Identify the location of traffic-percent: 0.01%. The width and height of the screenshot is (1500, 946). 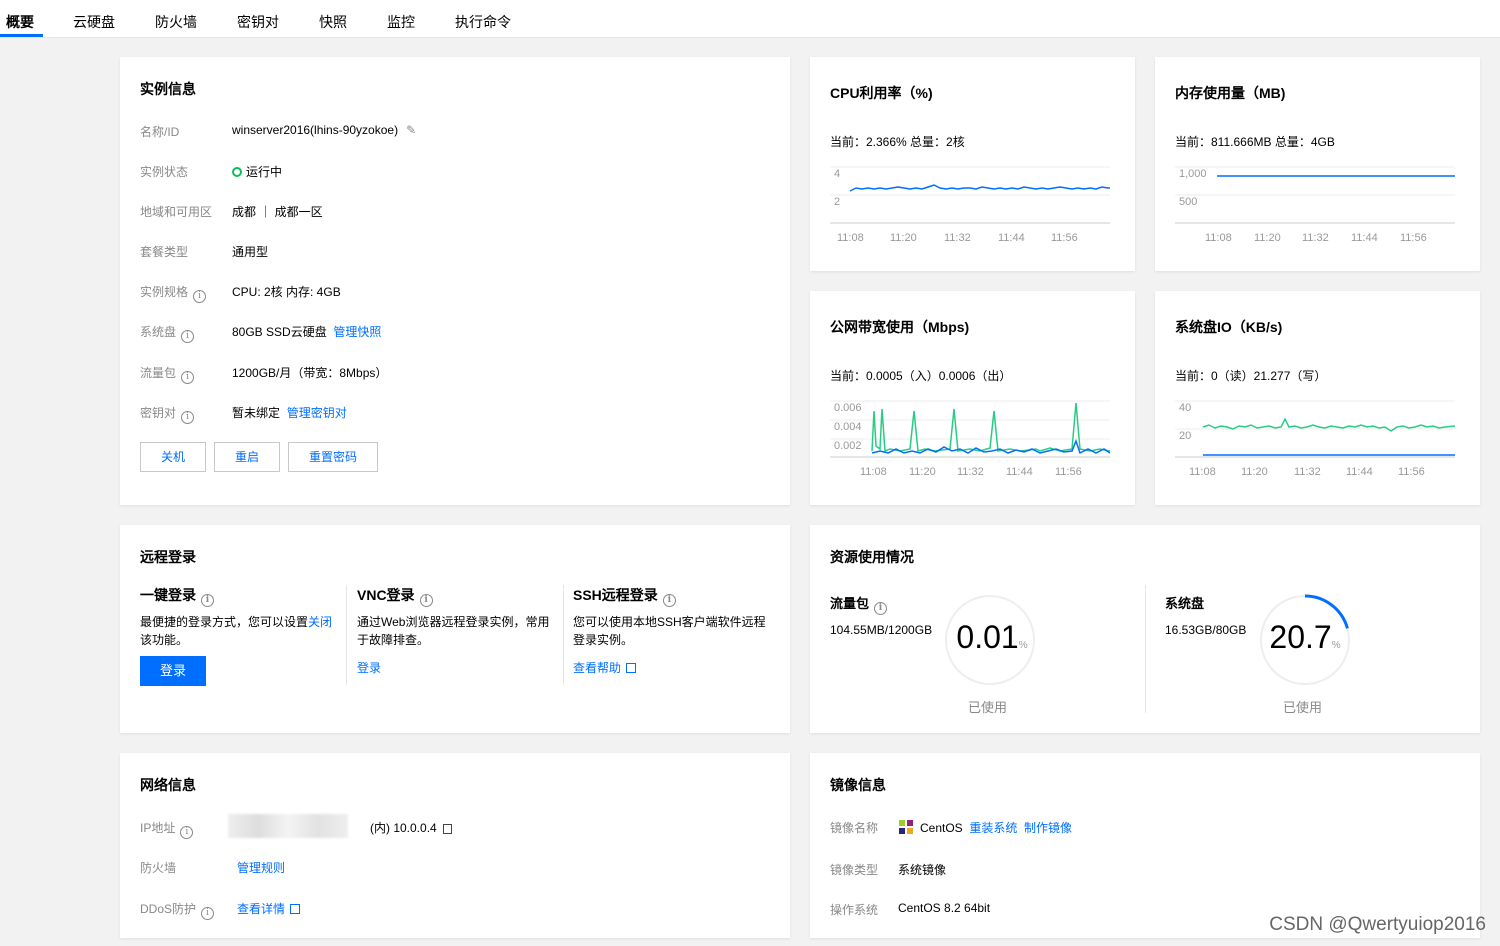
(992, 637).